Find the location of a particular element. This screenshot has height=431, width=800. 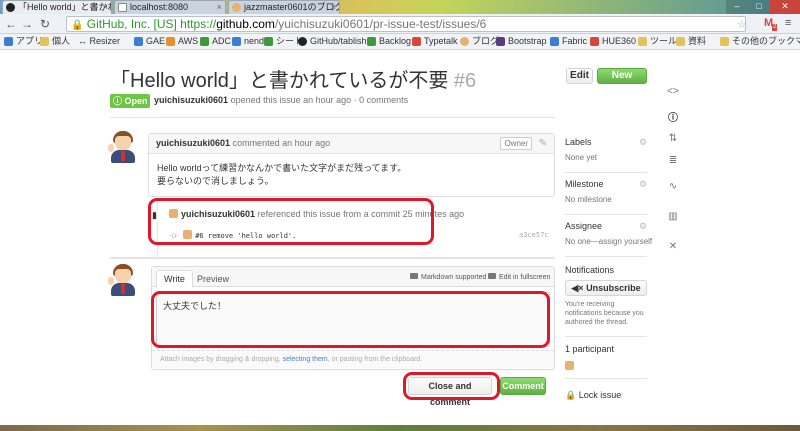

tab-issue: 「Hello world」と書かれて × is located at coordinates (57, 7).